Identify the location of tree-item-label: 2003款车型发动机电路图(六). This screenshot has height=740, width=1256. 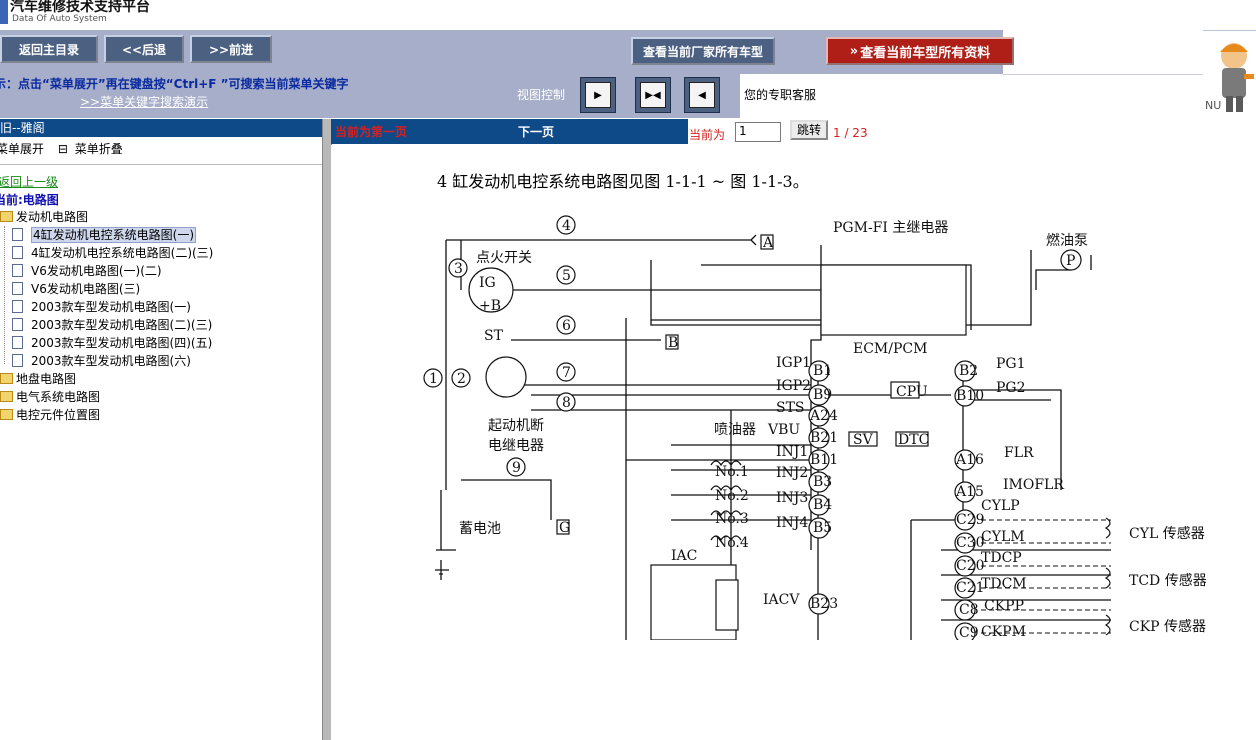
(111, 361).